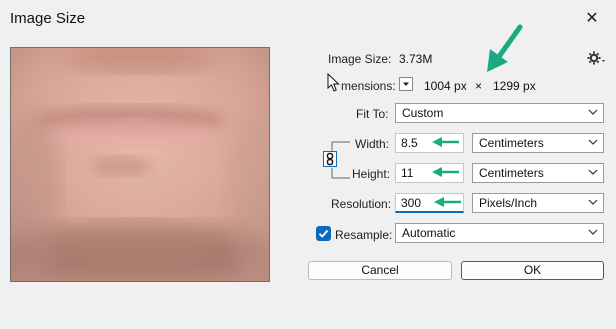 This screenshot has height=329, width=616. I want to click on resolution-unit-select: Pixels/Inch, so click(538, 203).